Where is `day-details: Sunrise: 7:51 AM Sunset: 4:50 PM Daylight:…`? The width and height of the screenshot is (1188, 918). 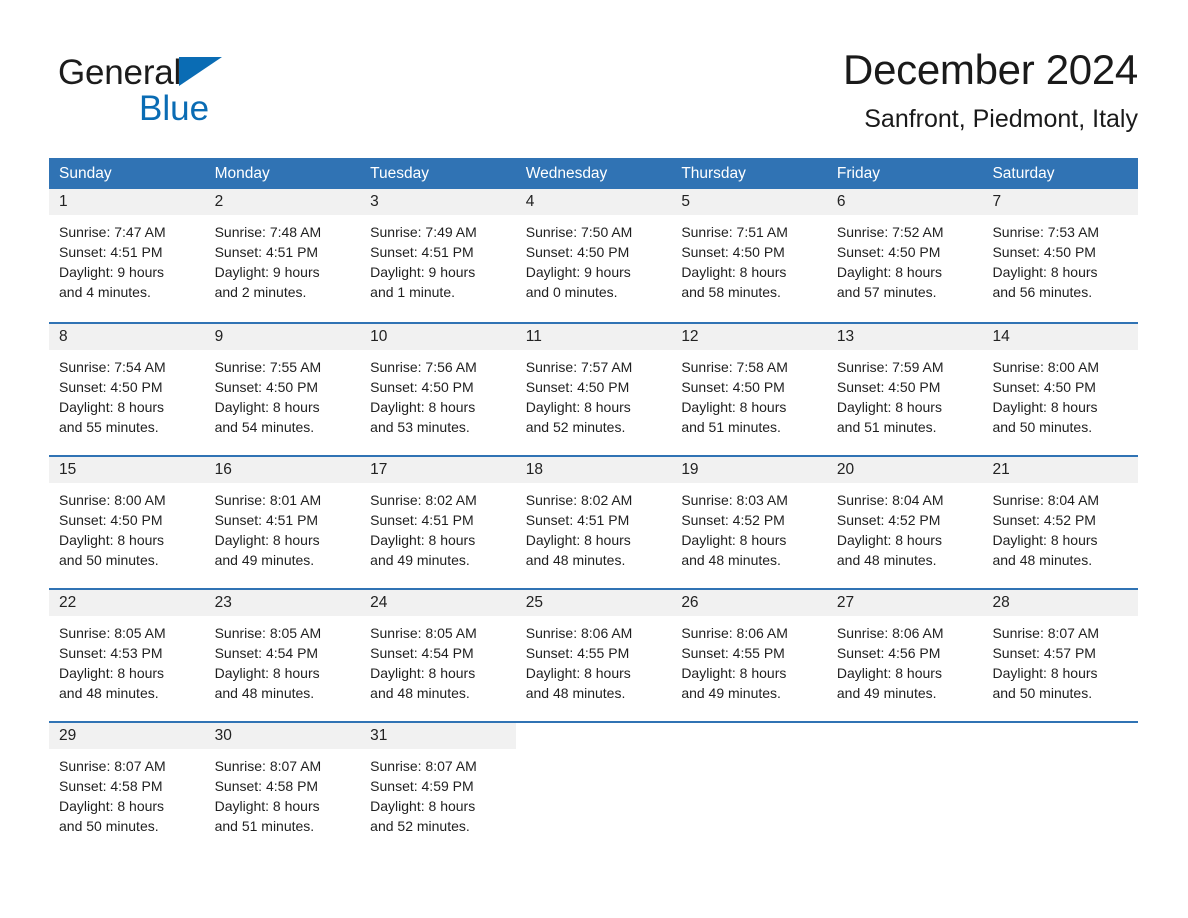
day-details: Sunrise: 7:51 AM Sunset: 4:50 PM Daylight:… is located at coordinates (749, 258).